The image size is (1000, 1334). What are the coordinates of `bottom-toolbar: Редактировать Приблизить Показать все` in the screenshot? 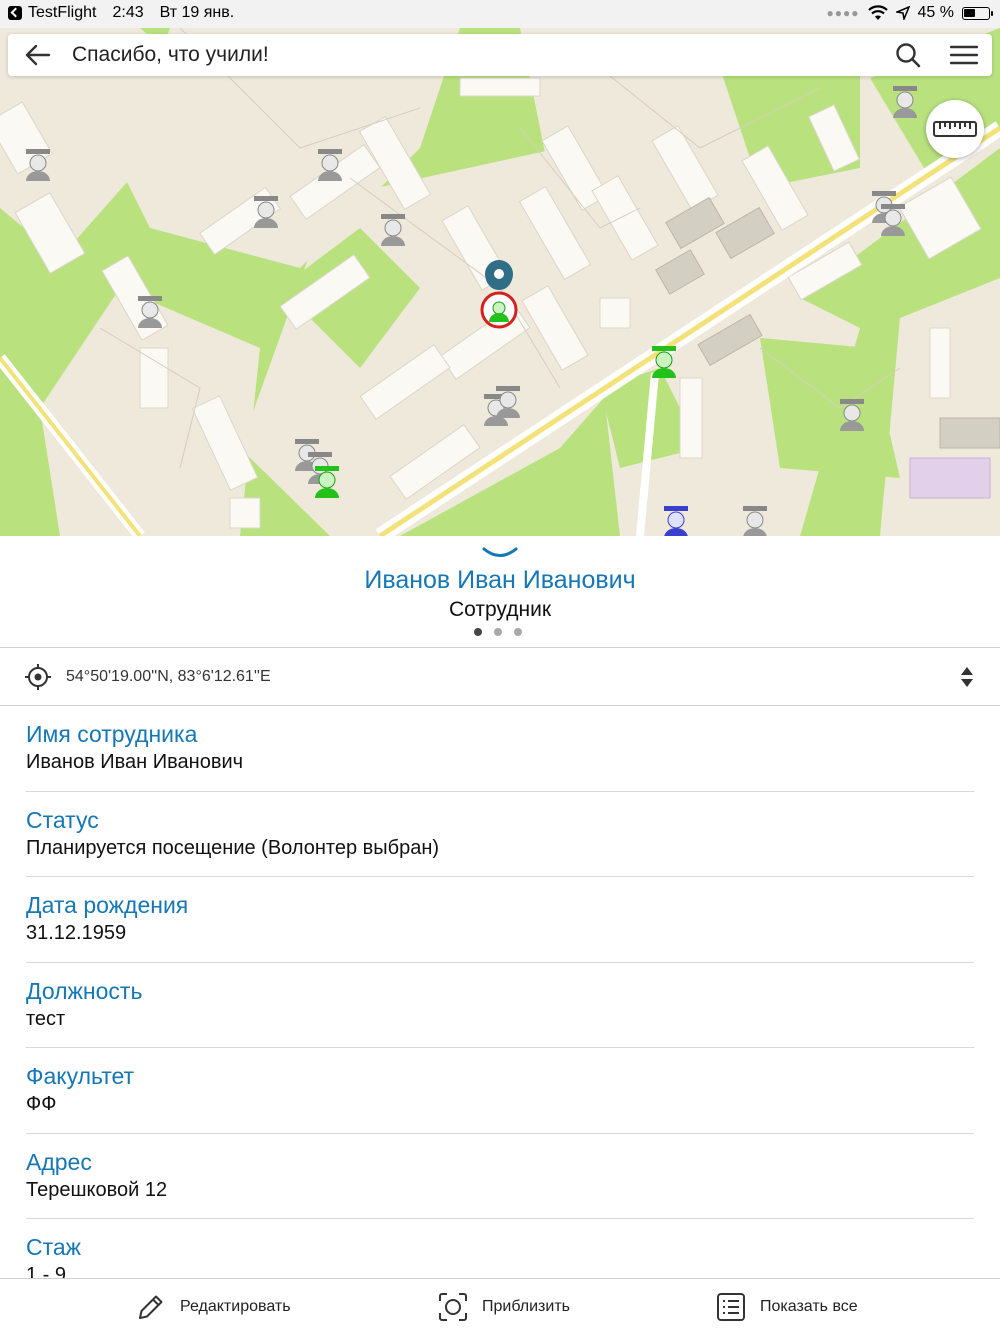 It's located at (500, 1306).